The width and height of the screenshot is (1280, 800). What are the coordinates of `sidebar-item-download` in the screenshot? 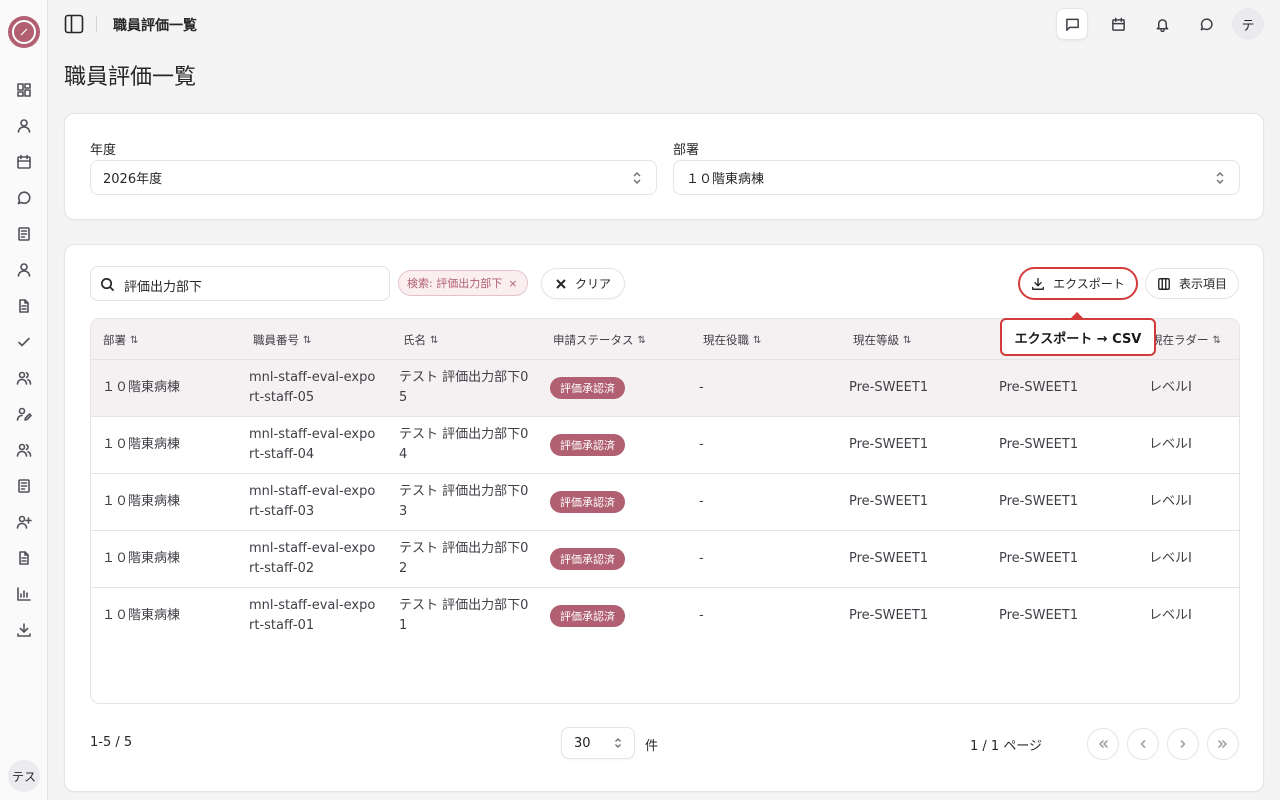 It's located at (24, 630).